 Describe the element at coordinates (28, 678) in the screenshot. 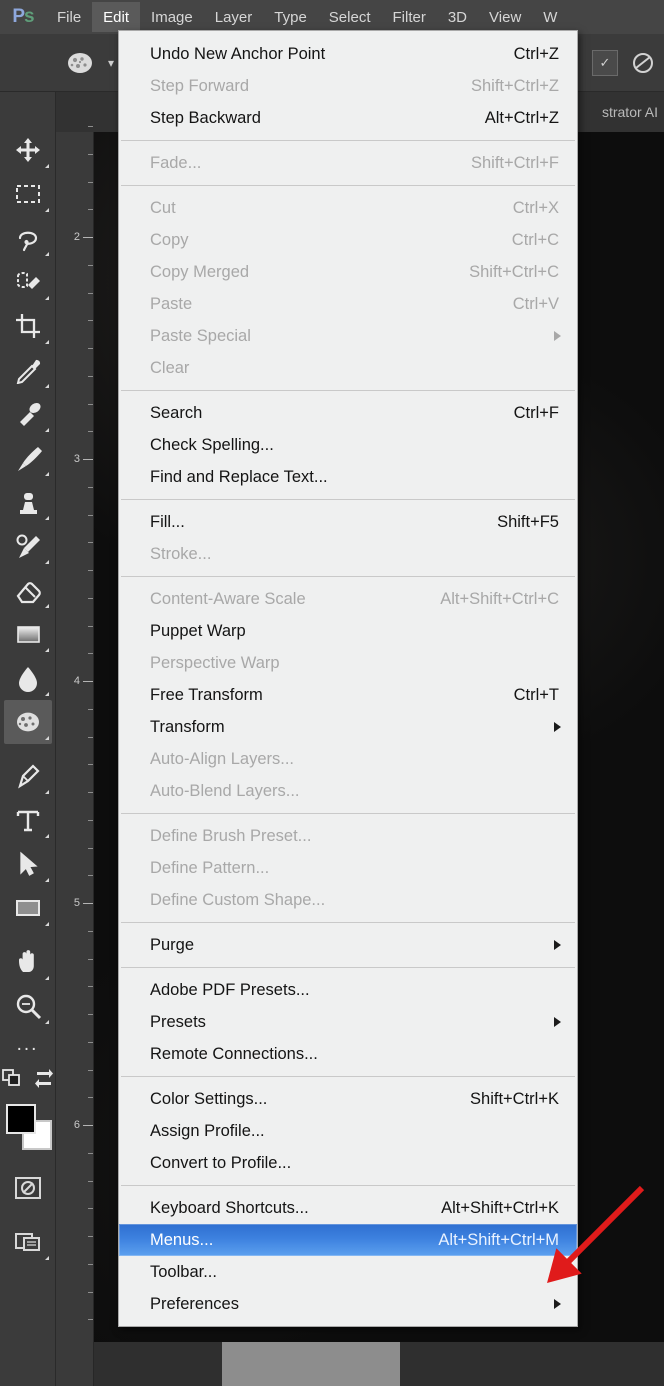

I see `blur-tool` at that location.